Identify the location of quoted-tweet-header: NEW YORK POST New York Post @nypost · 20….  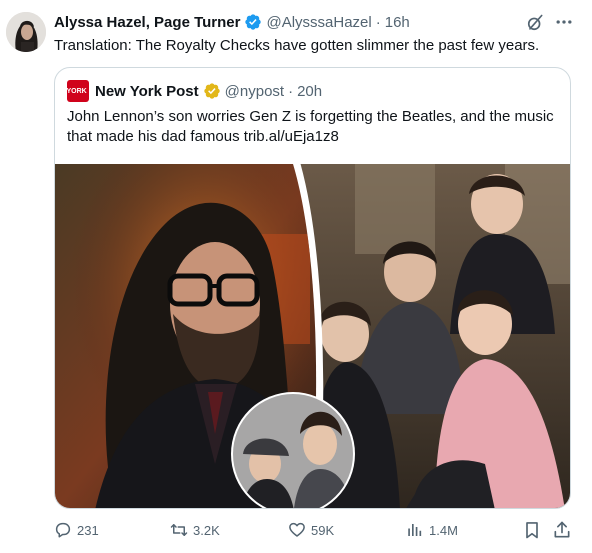
(188, 91).